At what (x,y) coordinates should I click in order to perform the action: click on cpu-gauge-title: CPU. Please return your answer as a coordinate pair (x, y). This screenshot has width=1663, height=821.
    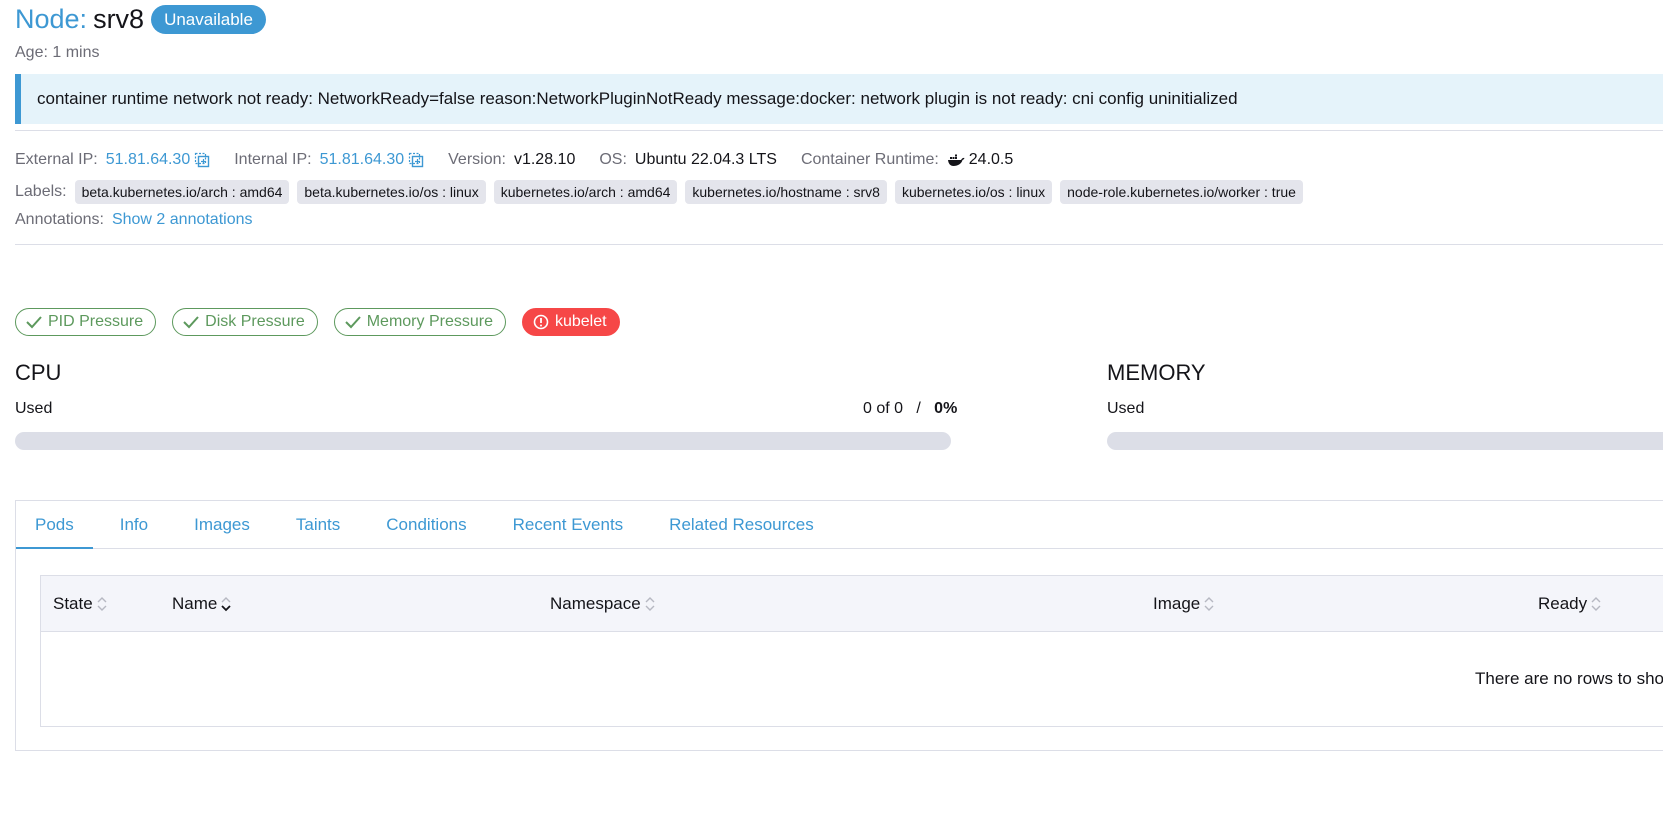
    Looking at the image, I should click on (38, 372).